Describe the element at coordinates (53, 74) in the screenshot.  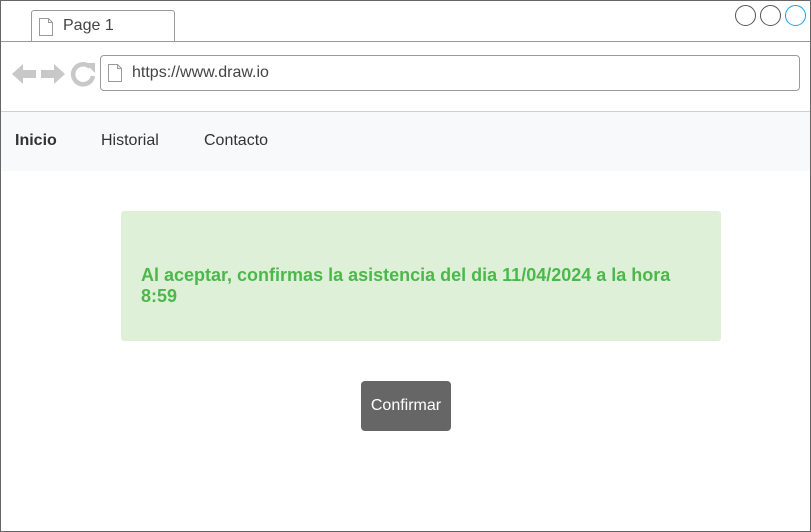
I see `forward-arrow-icon` at that location.